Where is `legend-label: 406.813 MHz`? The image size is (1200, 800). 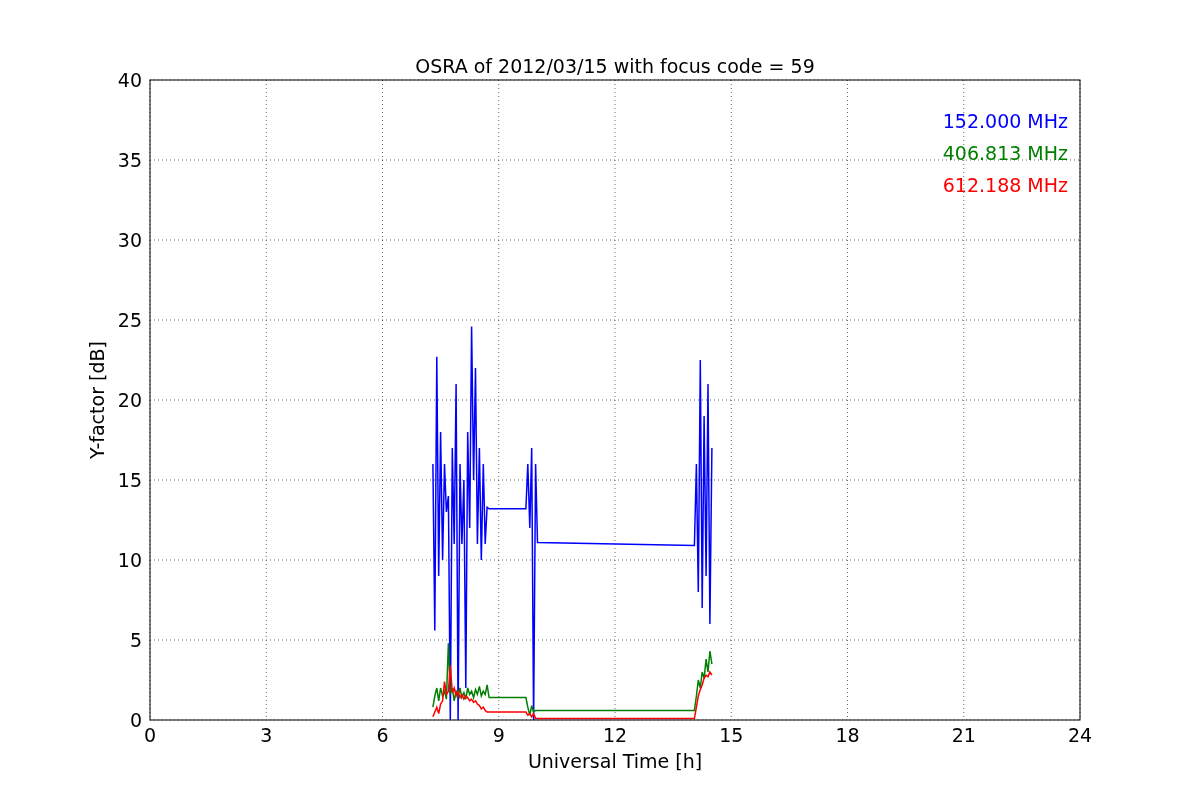
legend-label: 406.813 MHz is located at coordinates (1005, 153).